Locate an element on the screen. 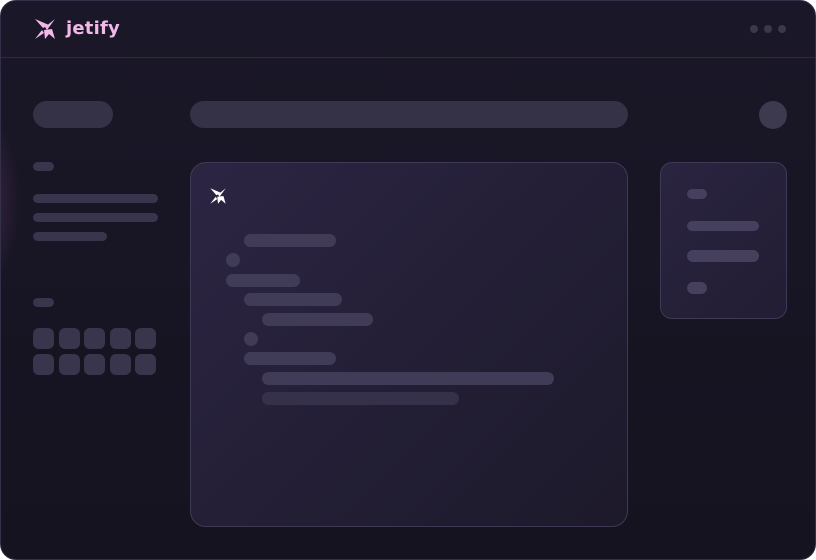 The width and height of the screenshot is (816, 560). sidebar-tile-grid is located at coordinates (94, 351).